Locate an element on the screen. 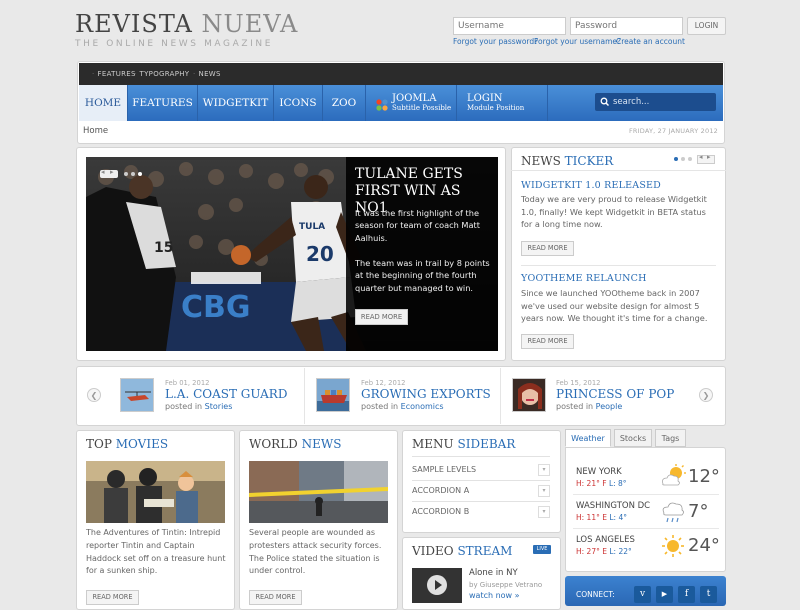 The width and height of the screenshot is (800, 610). menu-features: FEATURES is located at coordinates (162, 103).